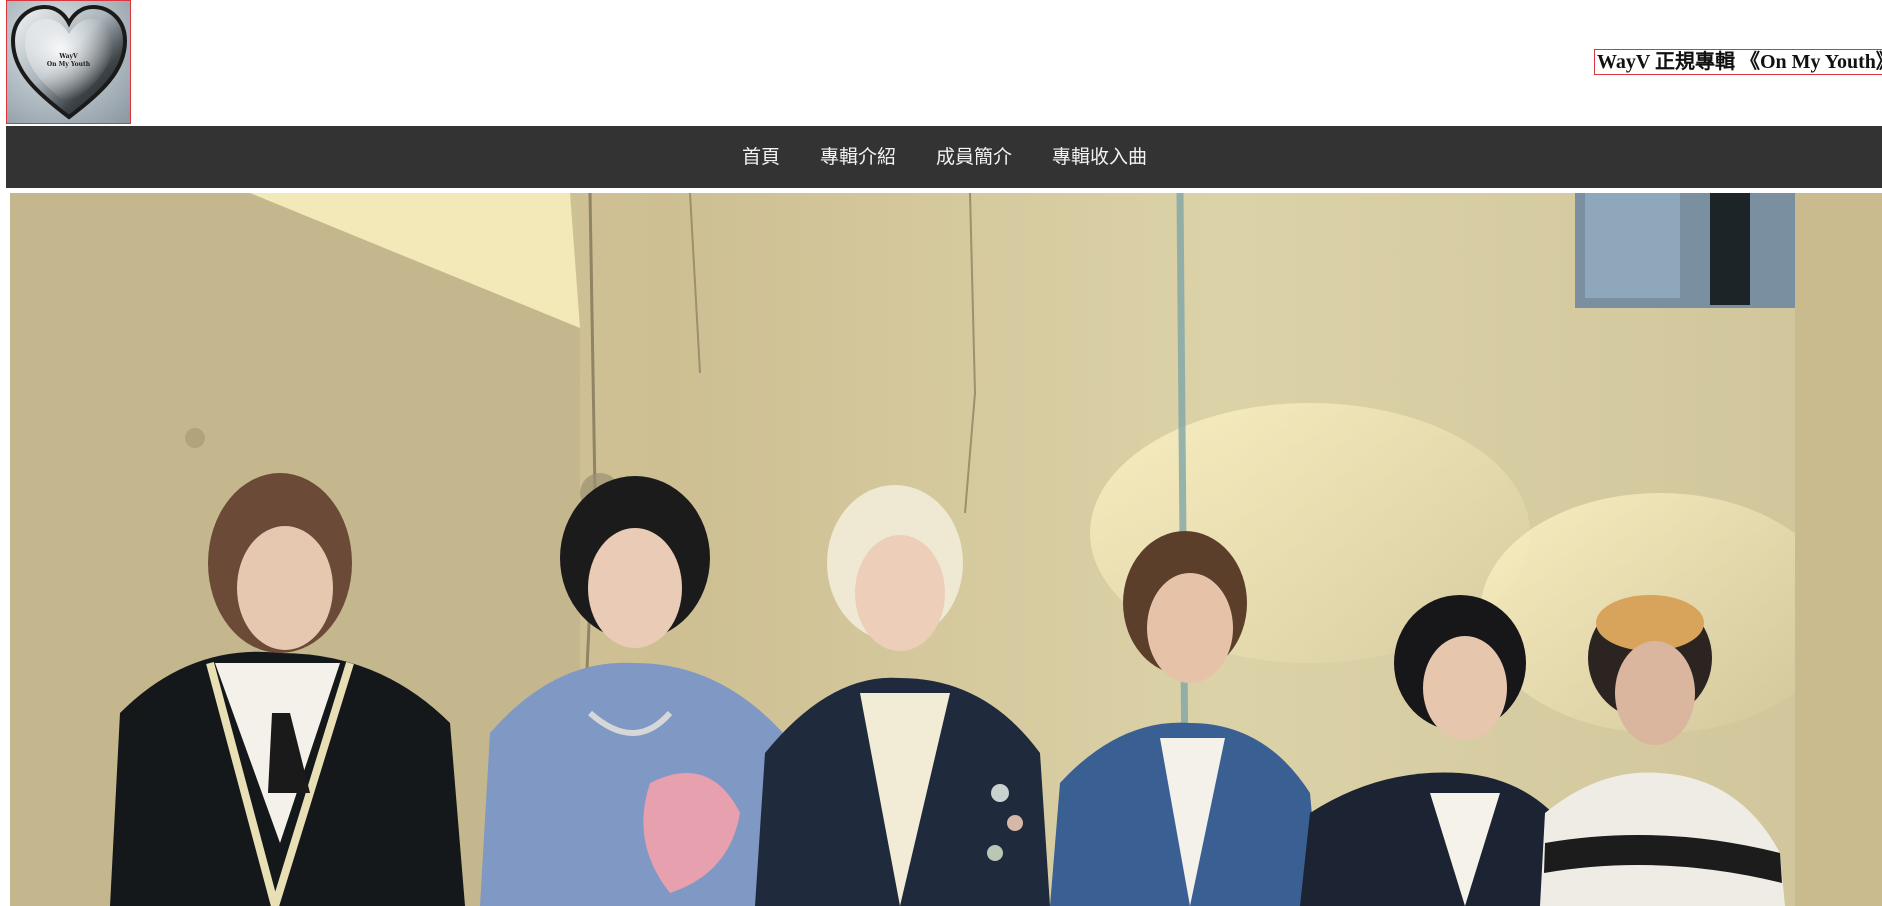 This screenshot has width=1882, height=906. I want to click on nav-item-album-intro: 專輯介紹, so click(858, 157).